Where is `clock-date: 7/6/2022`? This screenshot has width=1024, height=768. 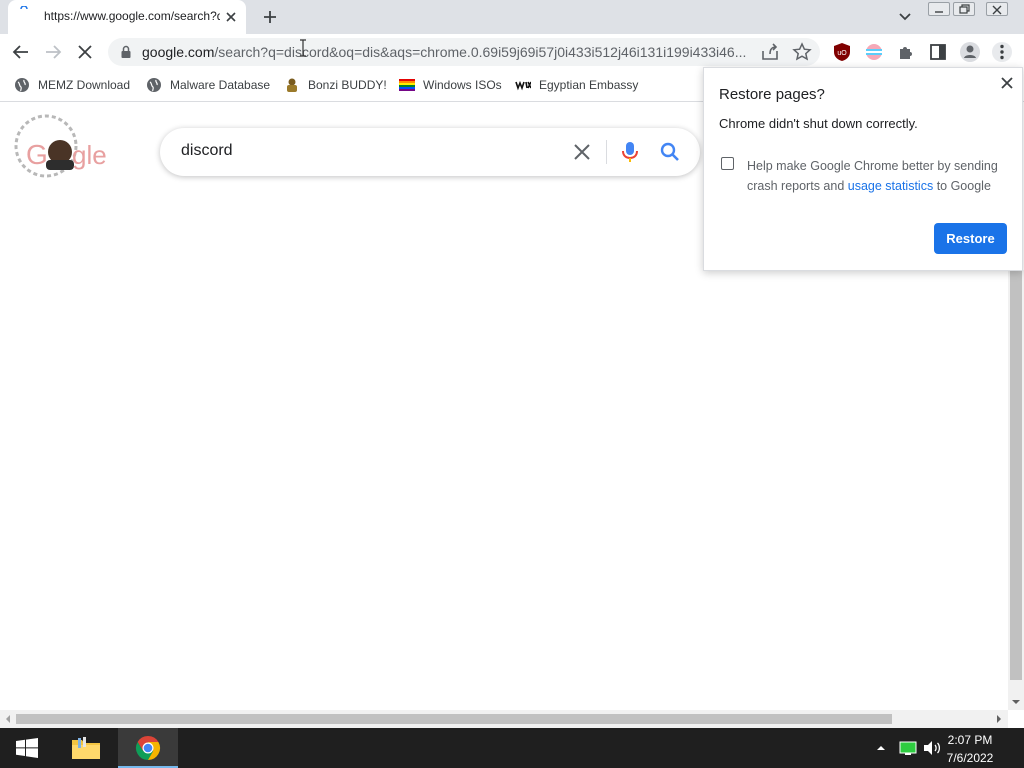
clock-date: 7/6/2022 is located at coordinates (970, 758).